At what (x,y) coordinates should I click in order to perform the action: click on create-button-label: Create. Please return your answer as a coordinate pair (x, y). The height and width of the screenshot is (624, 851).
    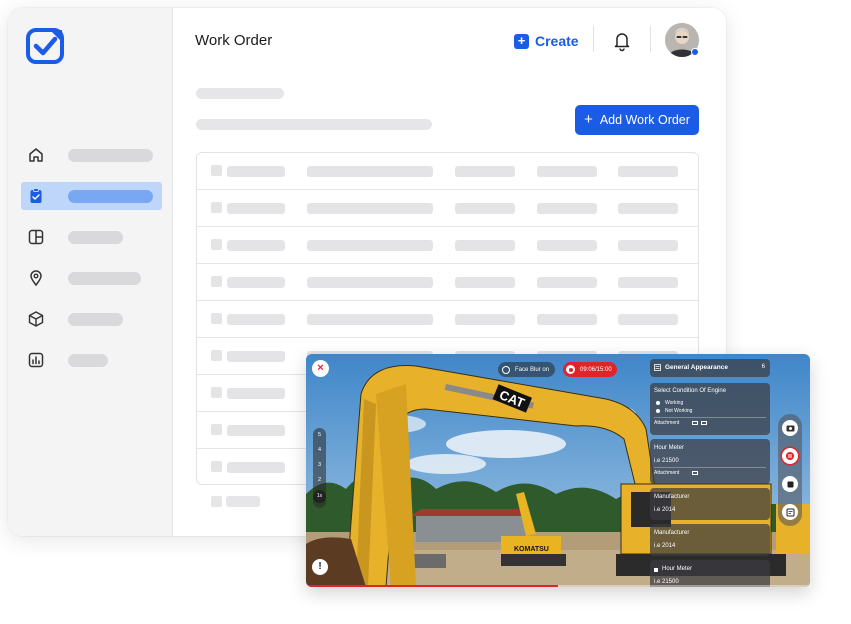
    Looking at the image, I should click on (557, 41).